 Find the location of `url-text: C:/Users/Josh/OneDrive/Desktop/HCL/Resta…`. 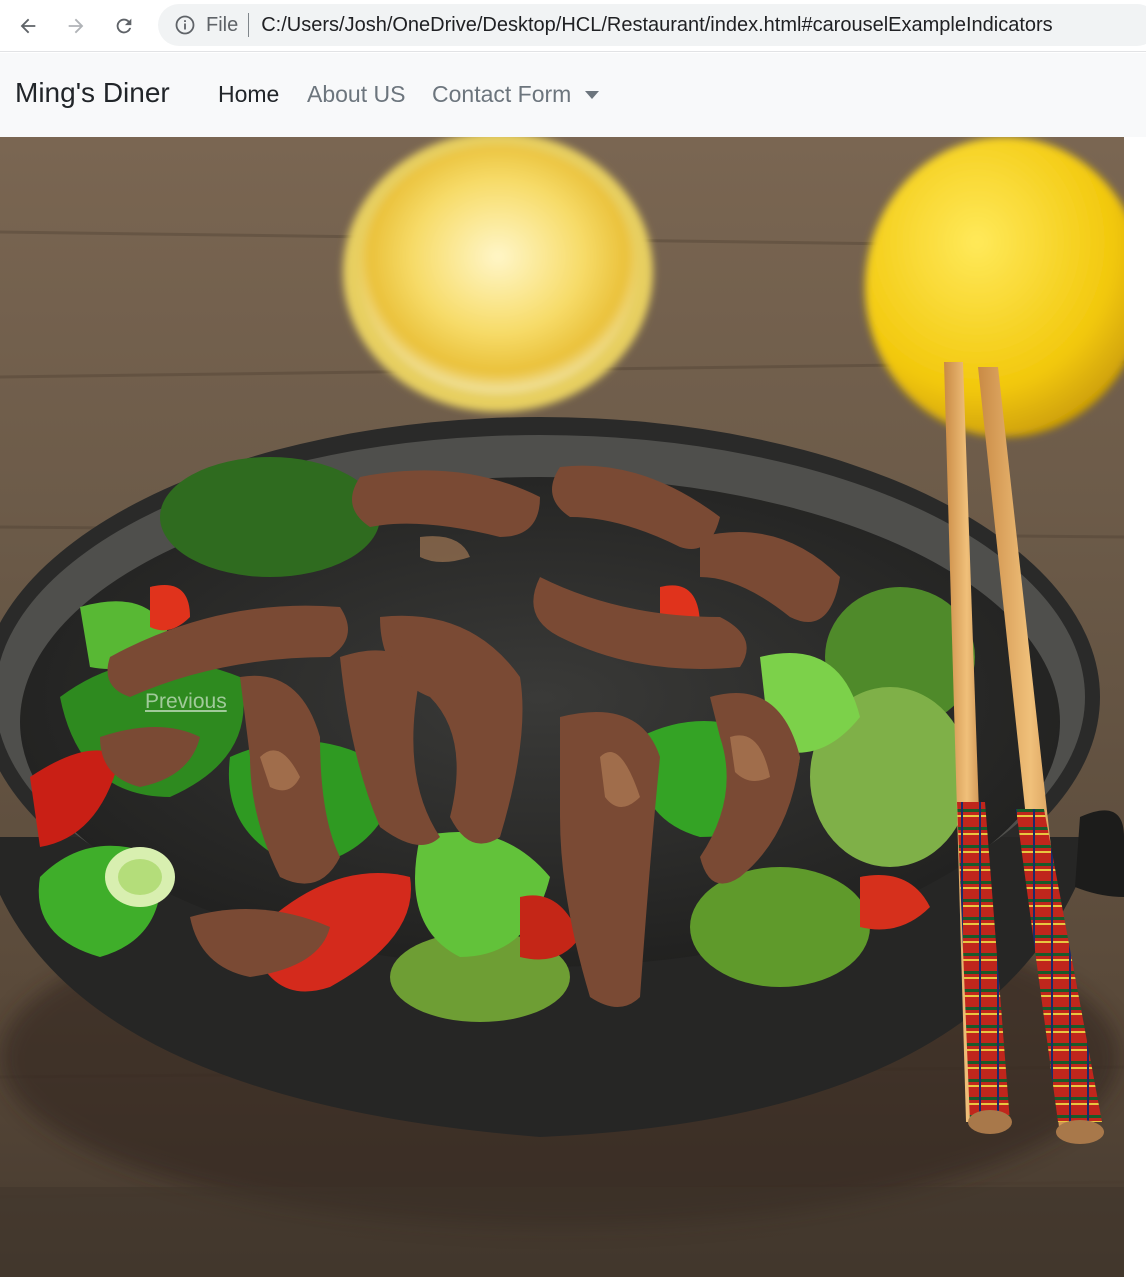

url-text: C:/Users/Josh/OneDrive/Desktop/HCL/Resta… is located at coordinates (656, 25).